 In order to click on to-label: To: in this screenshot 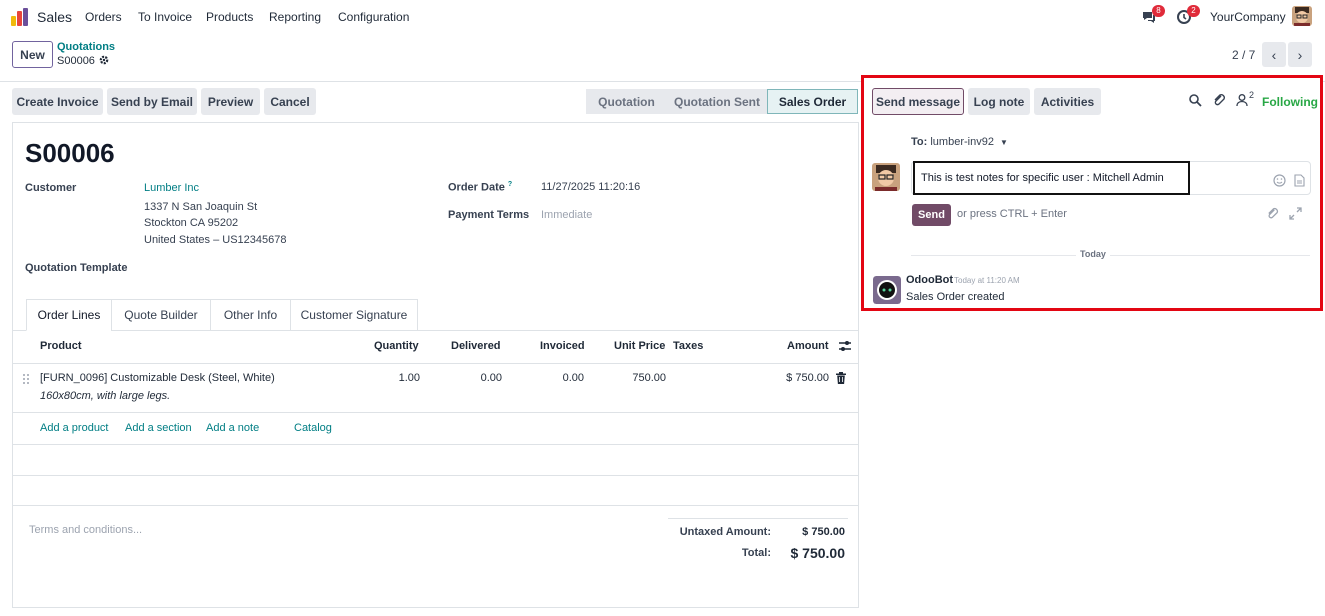, I will do `click(919, 142)`.